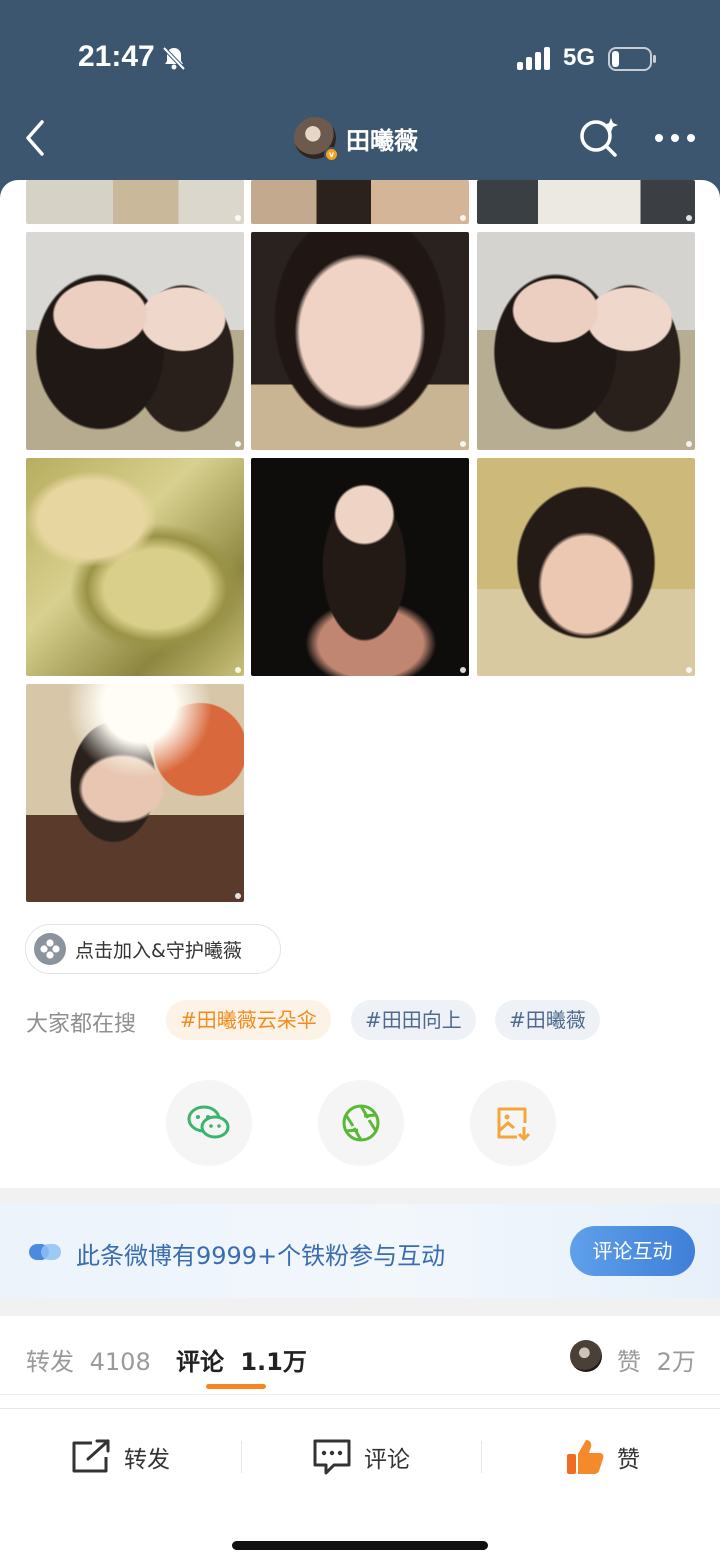  I want to click on top-header: 21:47 5G v 田曦薇, so click(360, 100).